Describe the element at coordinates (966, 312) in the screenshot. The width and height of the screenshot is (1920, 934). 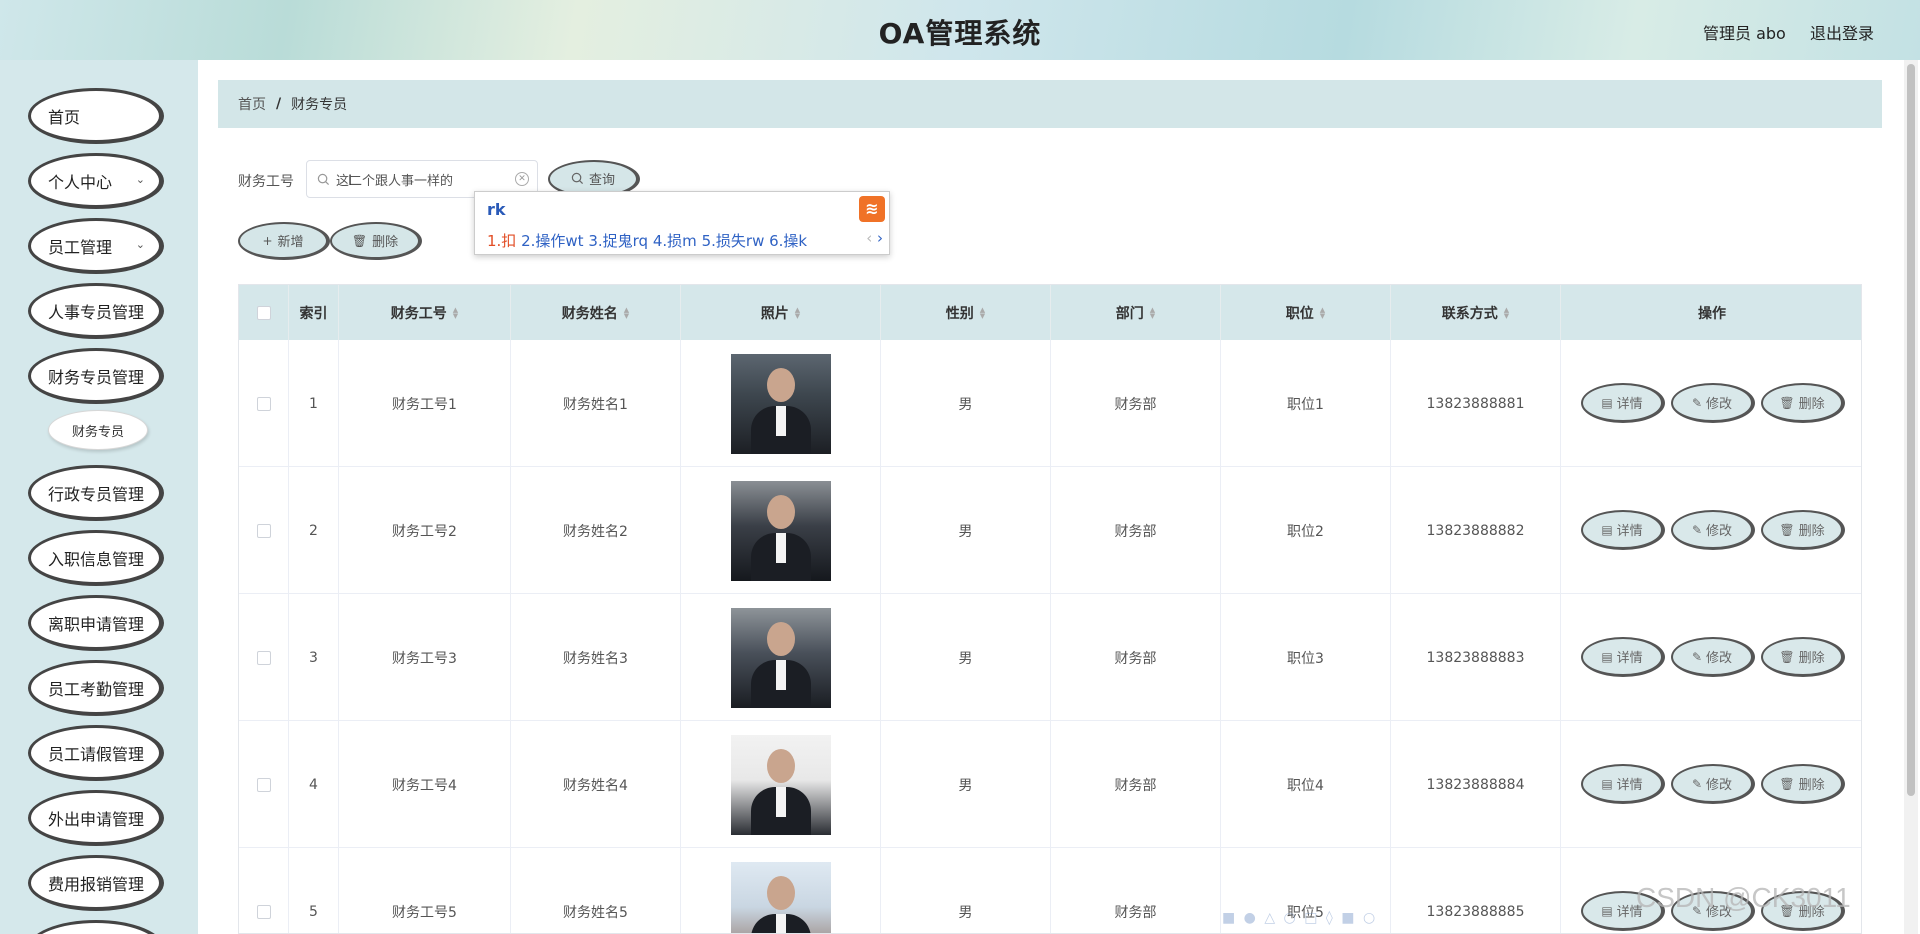
I see `column-header-gender: 性别 ▲ ▼` at that location.